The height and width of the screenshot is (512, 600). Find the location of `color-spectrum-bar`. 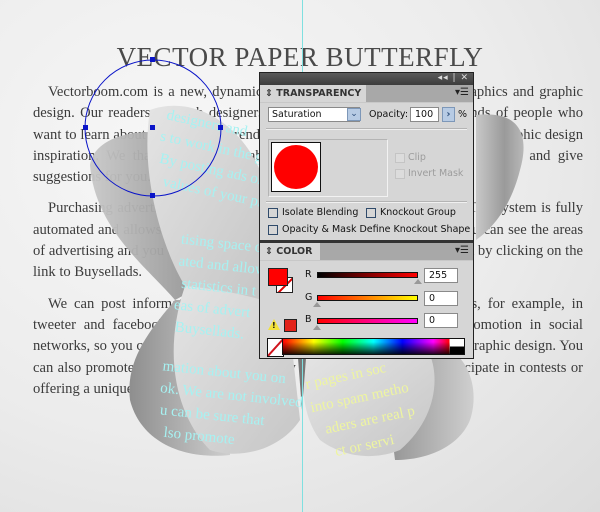

color-spectrum-bar is located at coordinates (373, 346).